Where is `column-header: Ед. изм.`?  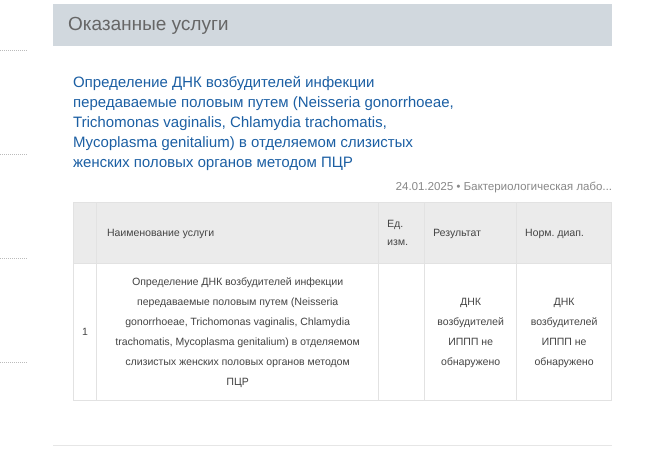
column-header: Ед. изм. is located at coordinates (401, 233).